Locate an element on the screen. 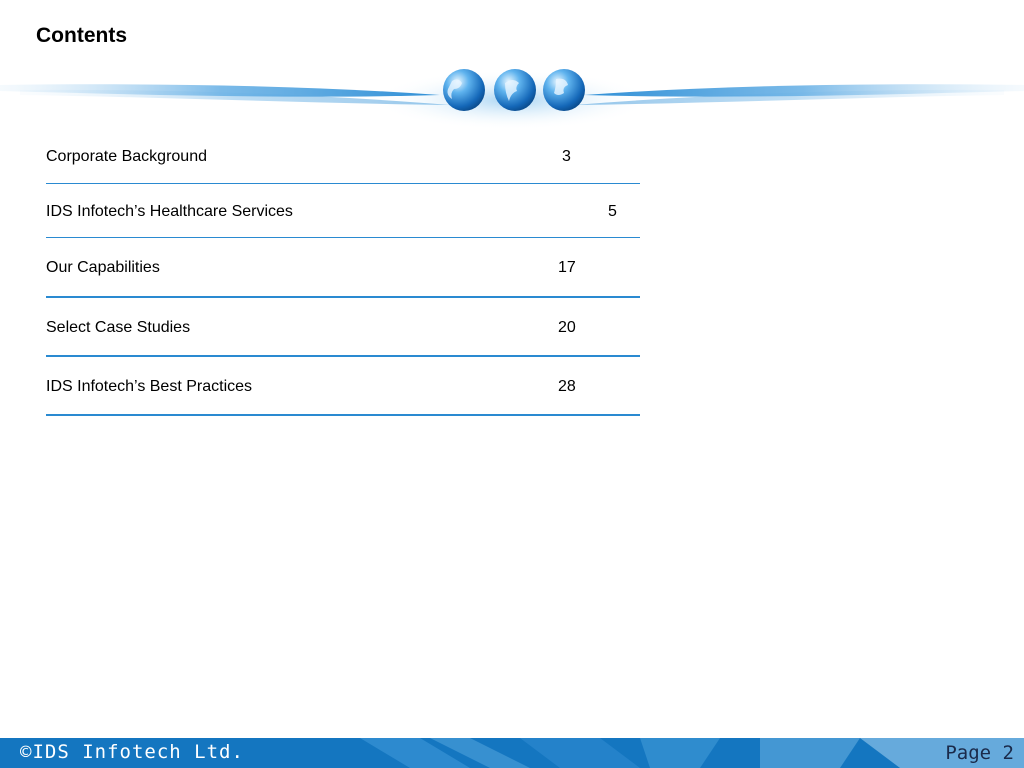 This screenshot has height=768, width=1024. globe-banner is located at coordinates (512, 99).